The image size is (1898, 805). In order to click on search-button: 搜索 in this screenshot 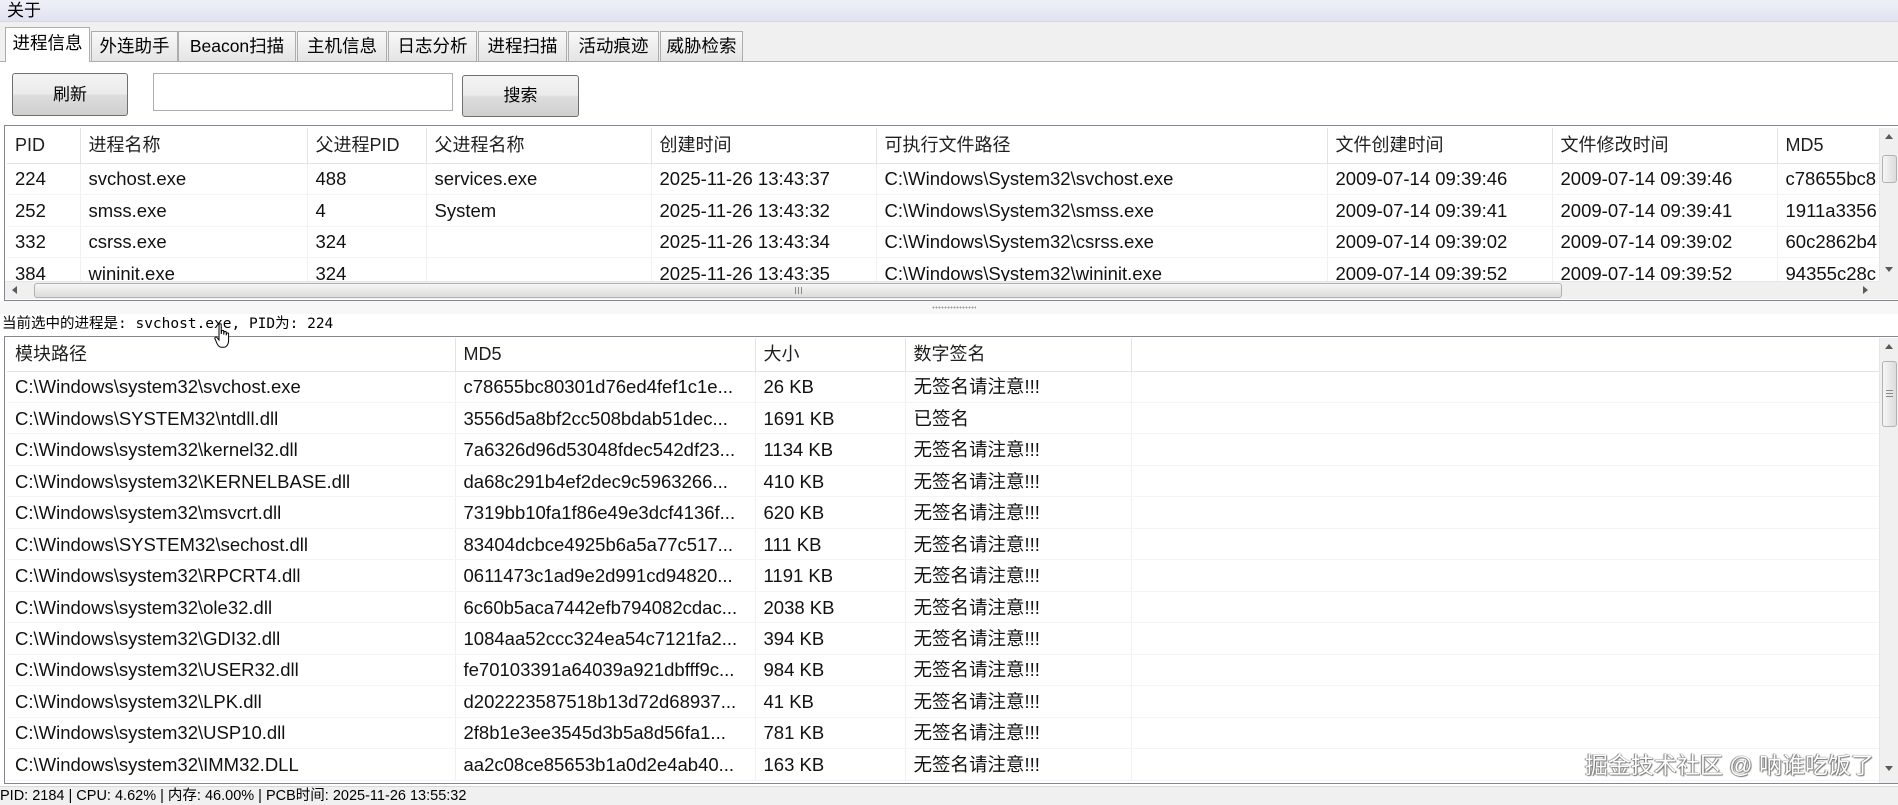, I will do `click(520, 96)`.